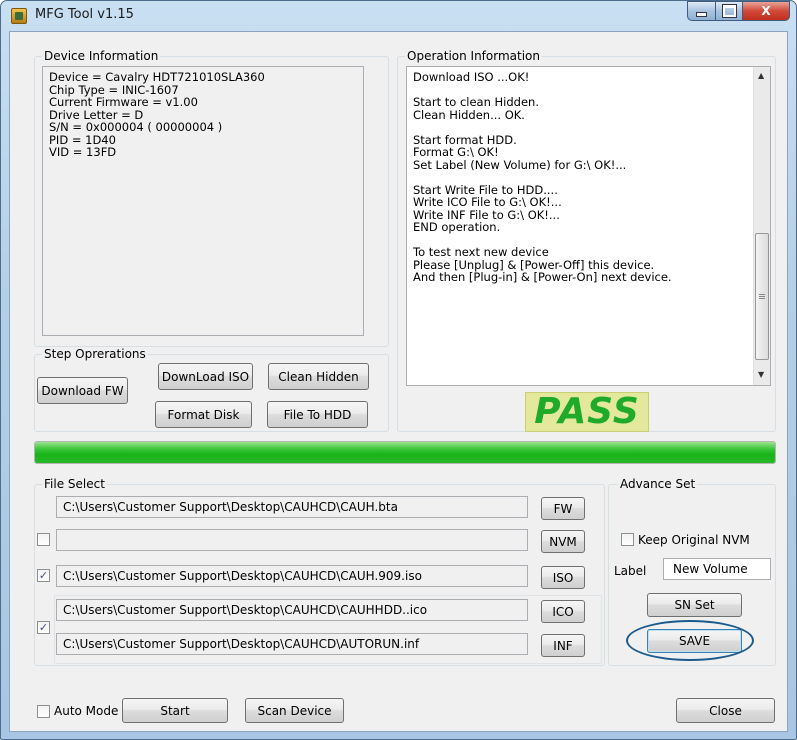  I want to click on ico-inf-checkbox: ✓, so click(43, 627).